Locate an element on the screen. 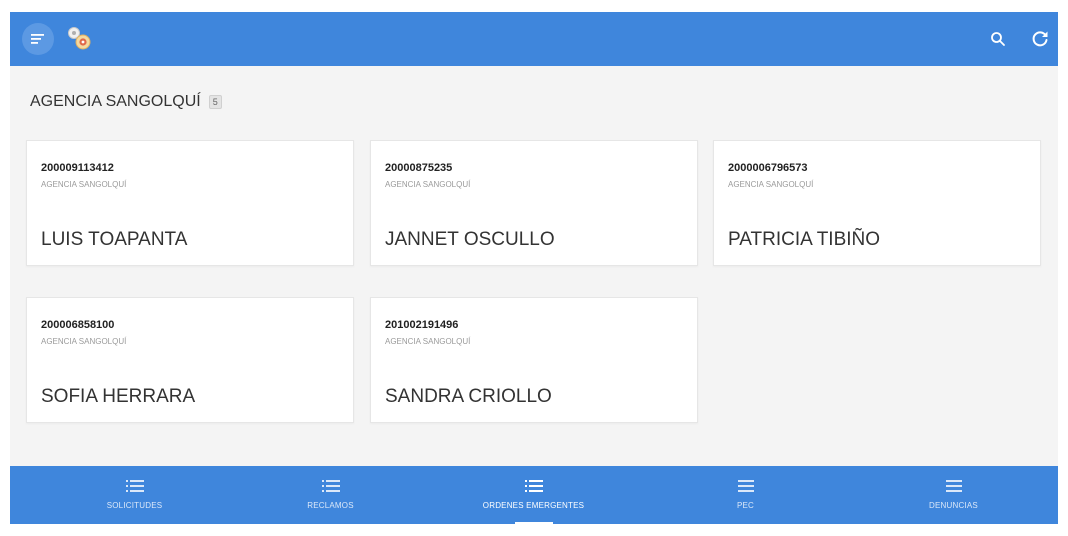 The height and width of the screenshot is (536, 1068). card-name: PATRICIA TIBIÑO is located at coordinates (804, 239).